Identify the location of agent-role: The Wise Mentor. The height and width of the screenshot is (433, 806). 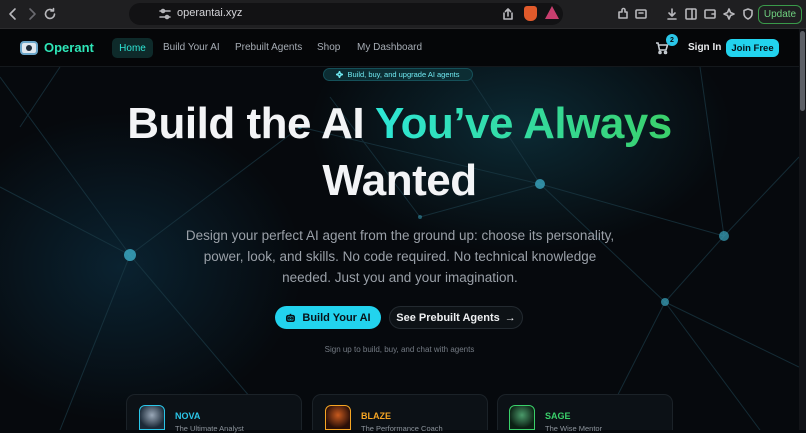
(574, 428).